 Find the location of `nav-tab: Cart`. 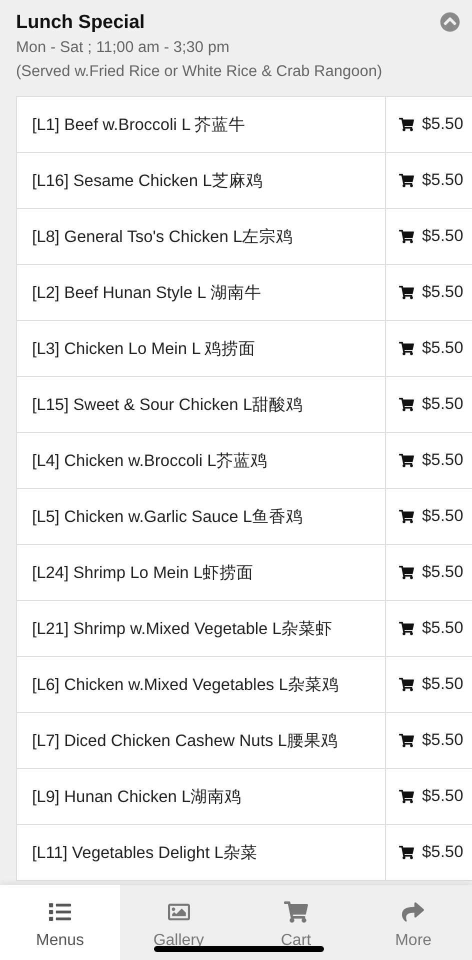

nav-tab: Cart is located at coordinates (296, 922).